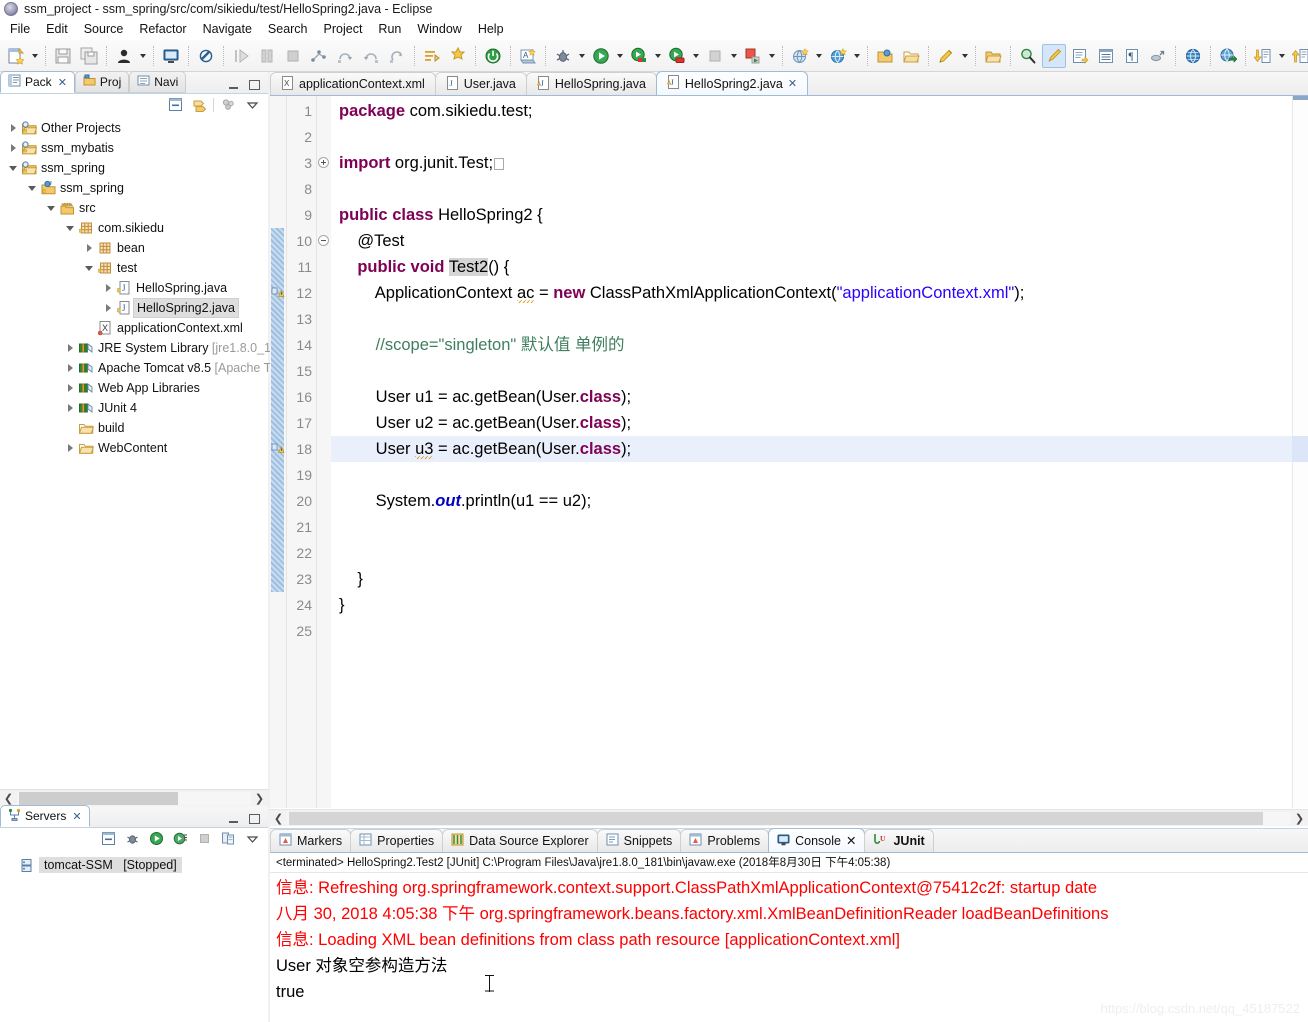 The image size is (1308, 1022). I want to click on tree-item: Apache Tomcat v8.5 [Apache To, so click(138, 368).